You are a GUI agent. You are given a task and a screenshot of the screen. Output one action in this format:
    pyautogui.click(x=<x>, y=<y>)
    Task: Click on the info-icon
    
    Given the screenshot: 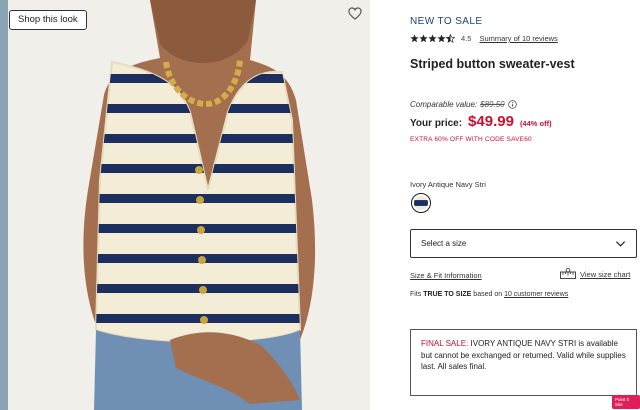 What is the action you would take?
    pyautogui.click(x=512, y=104)
    